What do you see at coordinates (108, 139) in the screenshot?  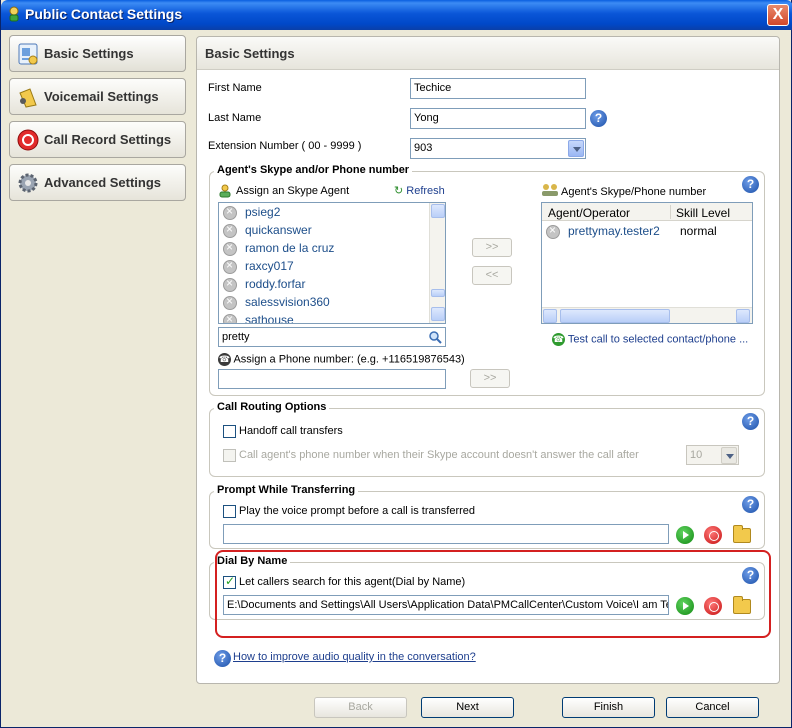 I see `nav-label: Call Record Settings` at bounding box center [108, 139].